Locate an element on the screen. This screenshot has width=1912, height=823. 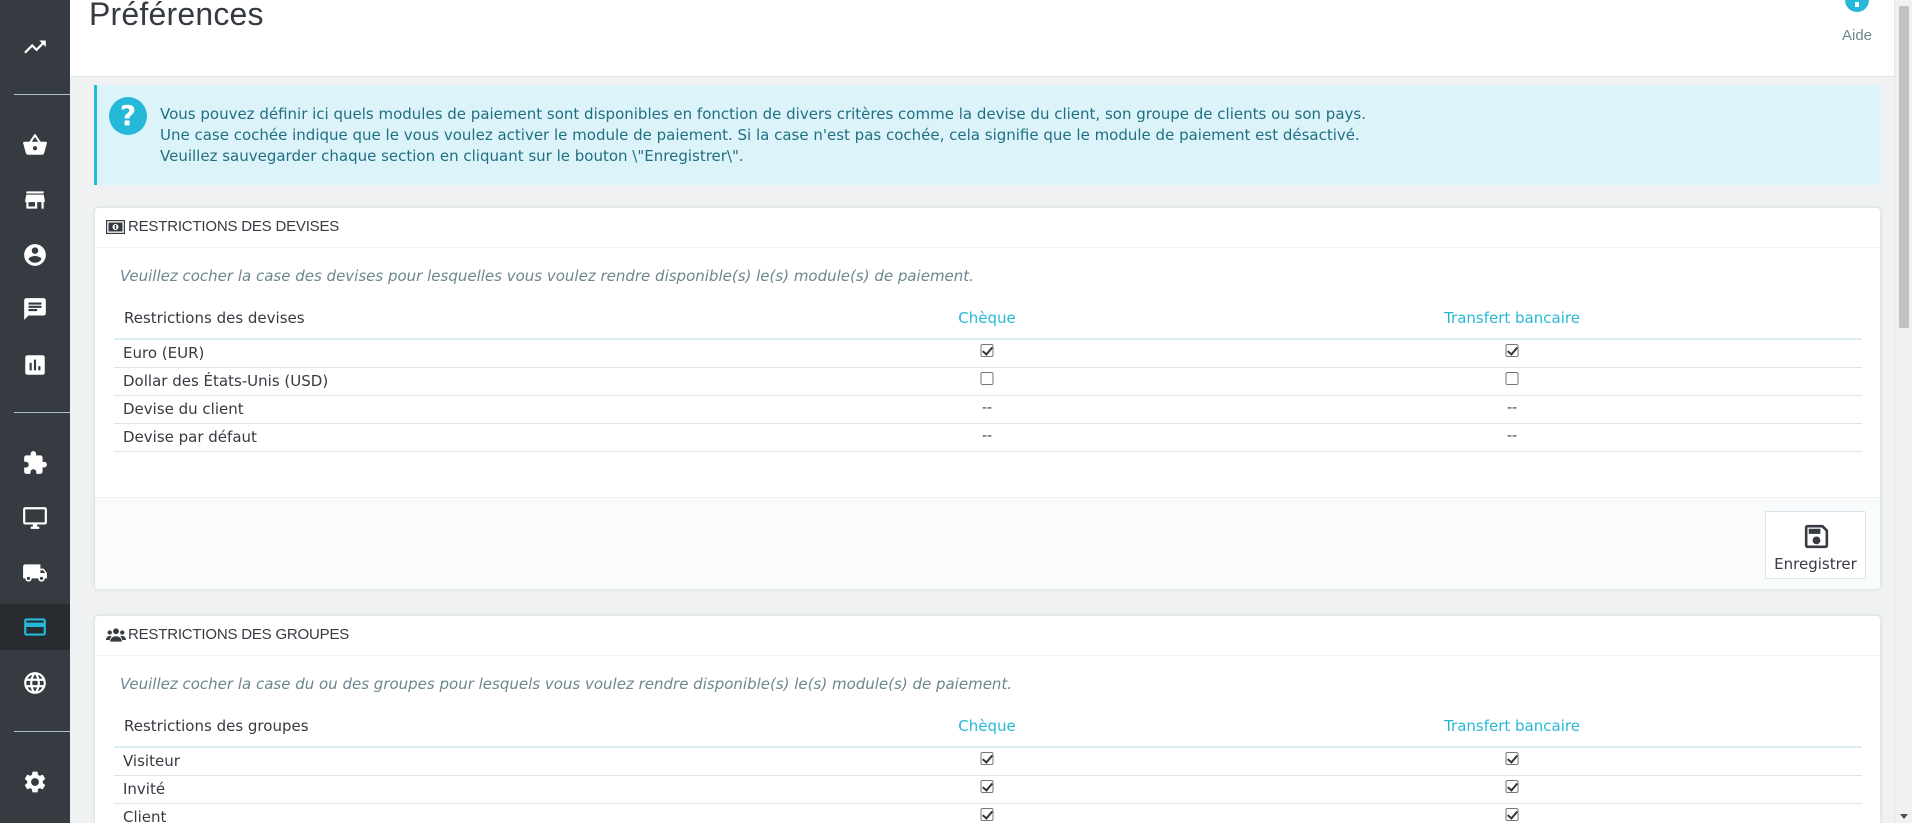
table-row: Euro (EUR) is located at coordinates (988, 354).